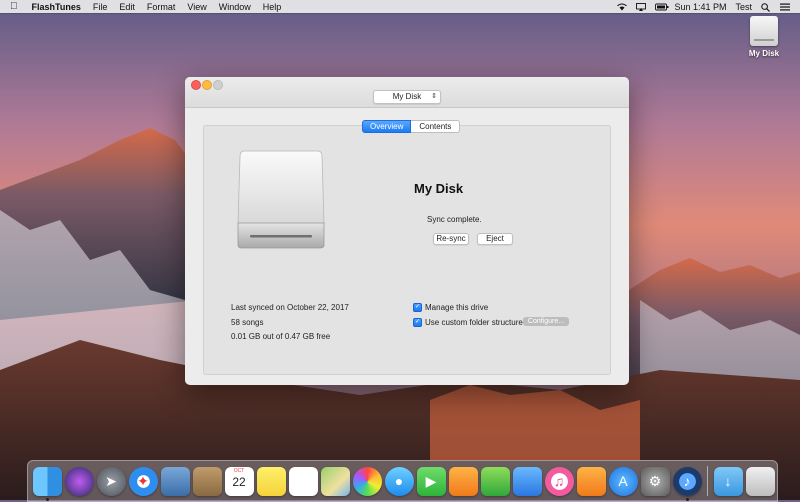  I want to click on airplay-icon, so click(641, 6).